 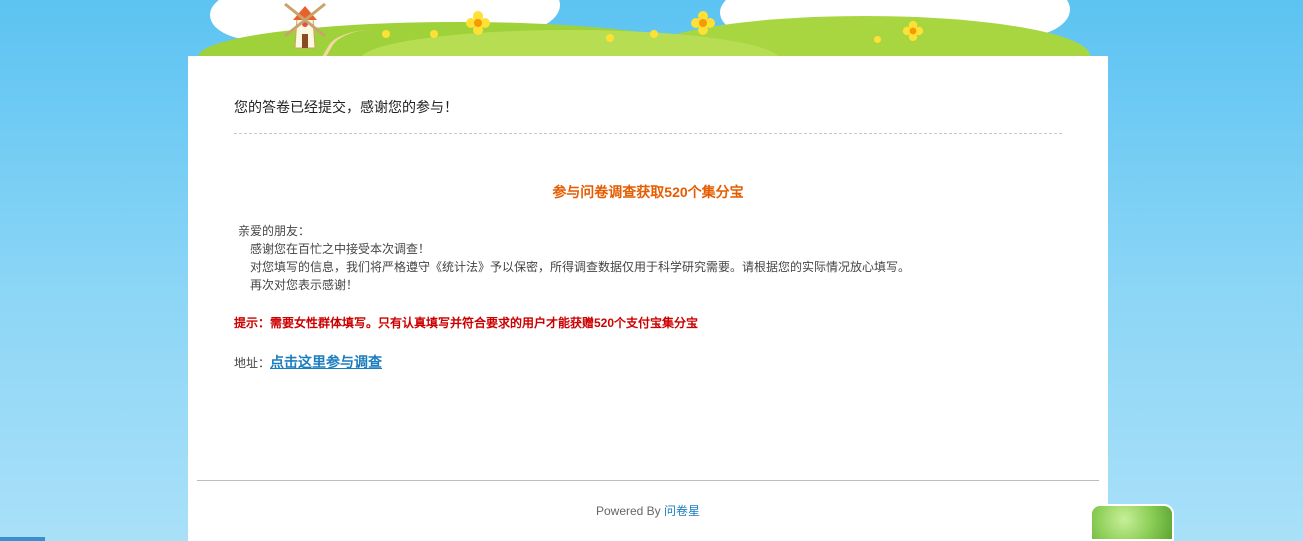 What do you see at coordinates (648, 480) in the screenshot?
I see `footer-divider` at bounding box center [648, 480].